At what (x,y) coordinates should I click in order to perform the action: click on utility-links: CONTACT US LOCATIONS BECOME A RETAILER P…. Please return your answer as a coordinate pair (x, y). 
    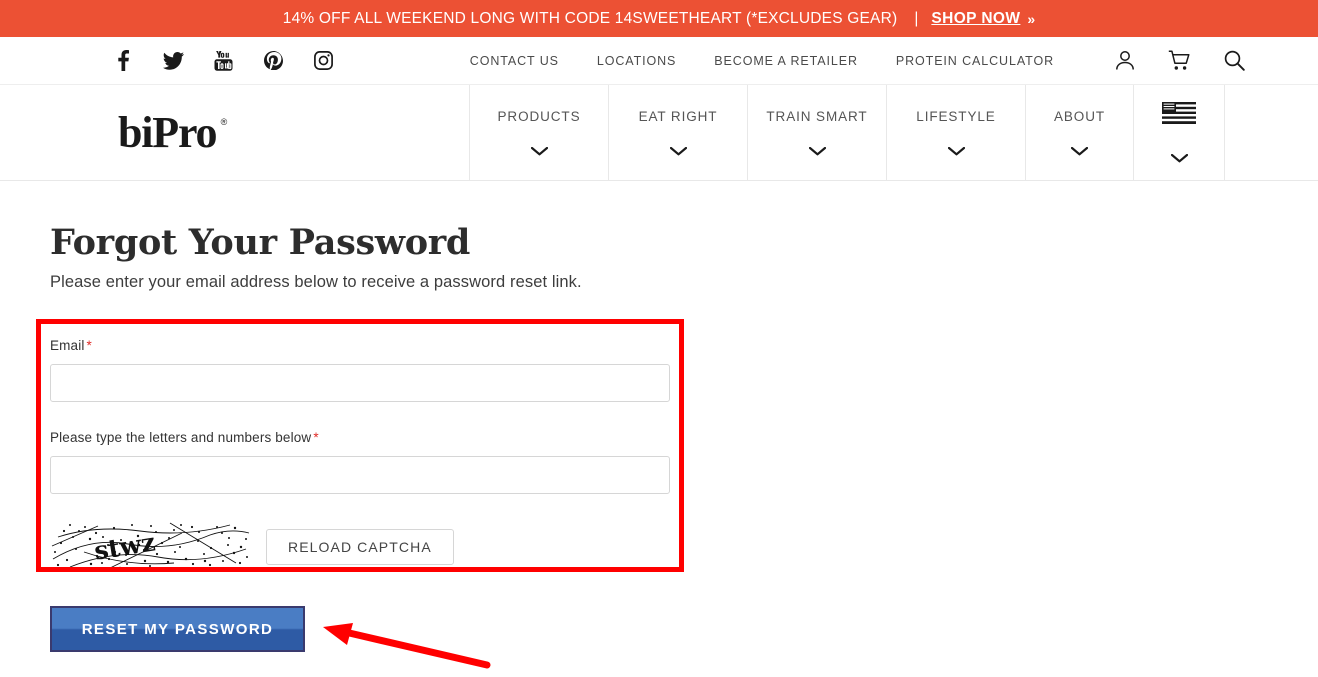
    Looking at the image, I should click on (762, 61).